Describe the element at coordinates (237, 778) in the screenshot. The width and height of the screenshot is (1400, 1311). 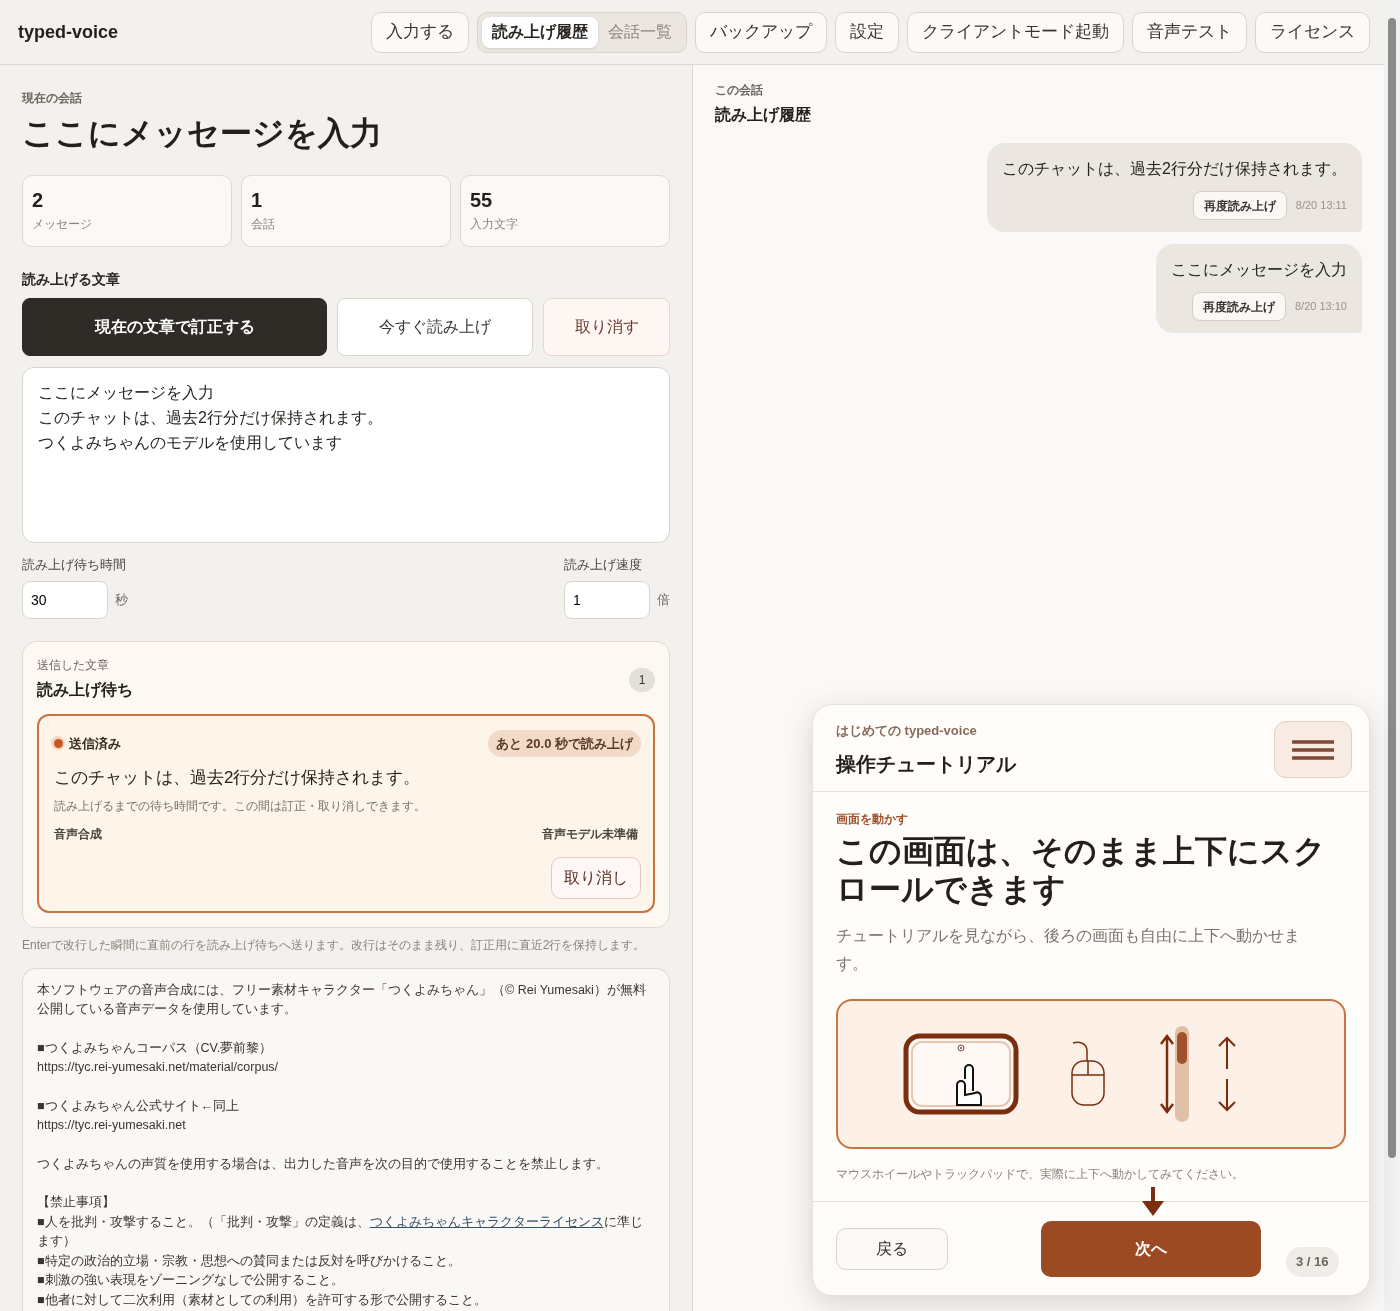
I see `queued-text: このチャットは、過去2行分だけ保持されます。` at that location.